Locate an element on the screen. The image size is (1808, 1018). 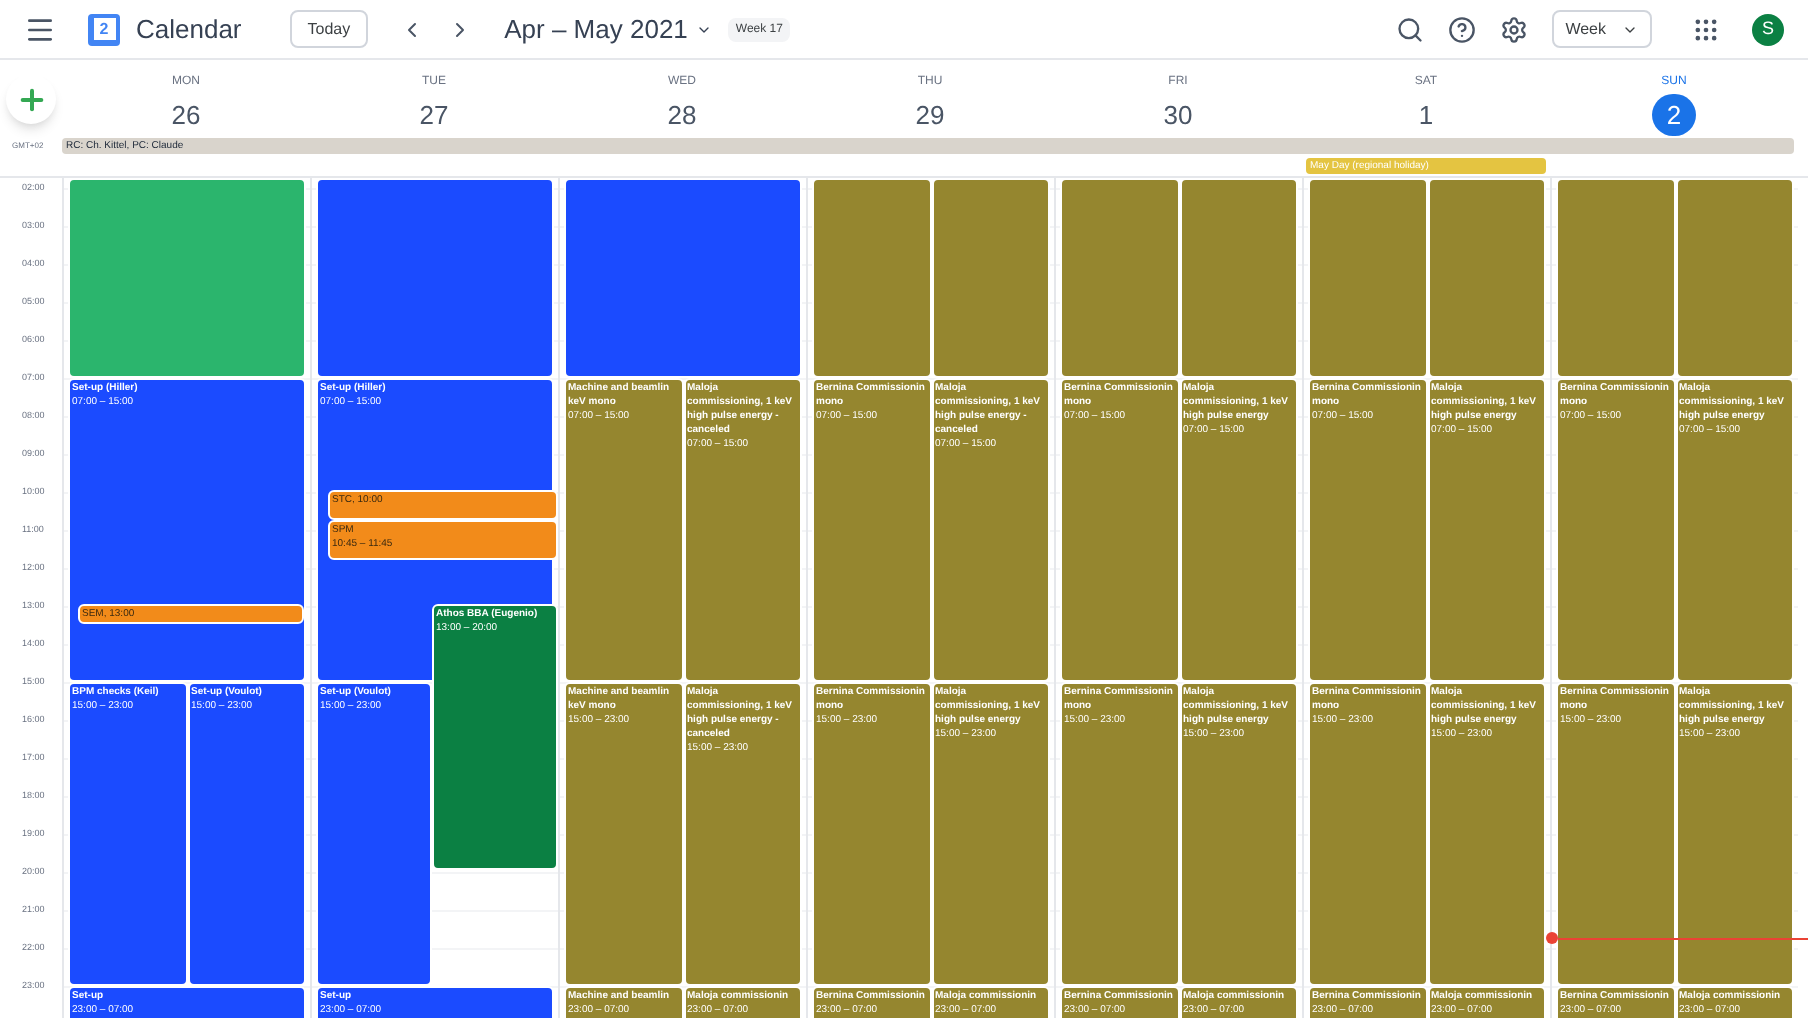
search-icon is located at coordinates (1409, 29).